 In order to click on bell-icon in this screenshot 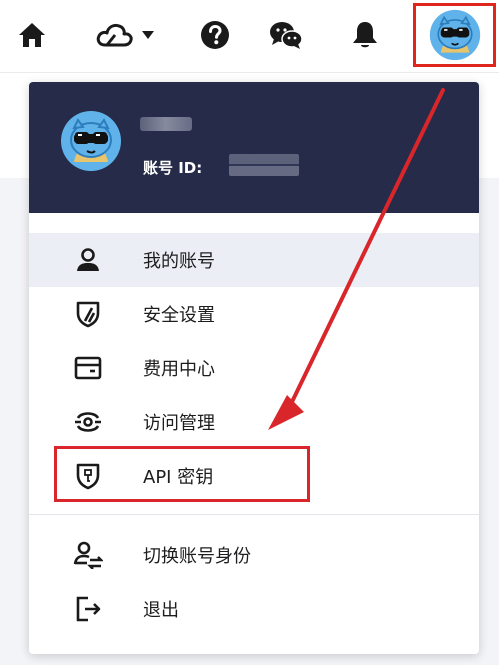, I will do `click(365, 35)`.